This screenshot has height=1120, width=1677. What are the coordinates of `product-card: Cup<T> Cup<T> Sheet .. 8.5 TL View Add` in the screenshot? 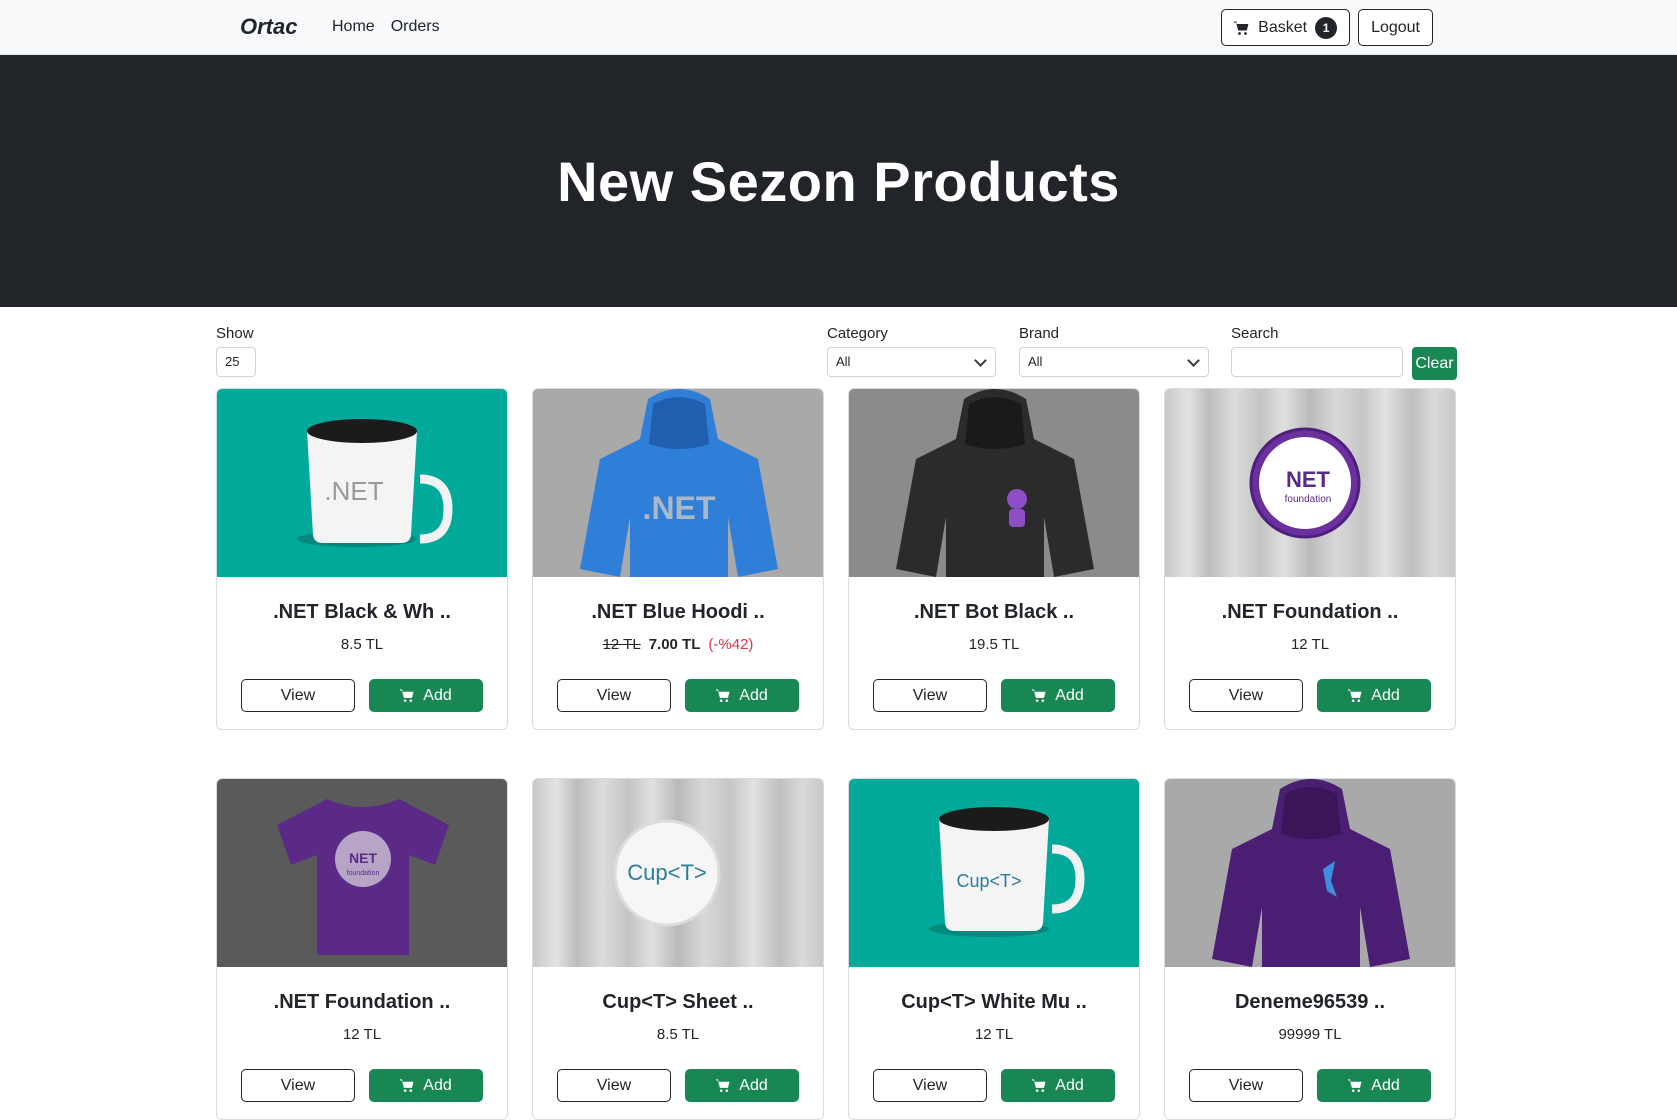 It's located at (678, 949).